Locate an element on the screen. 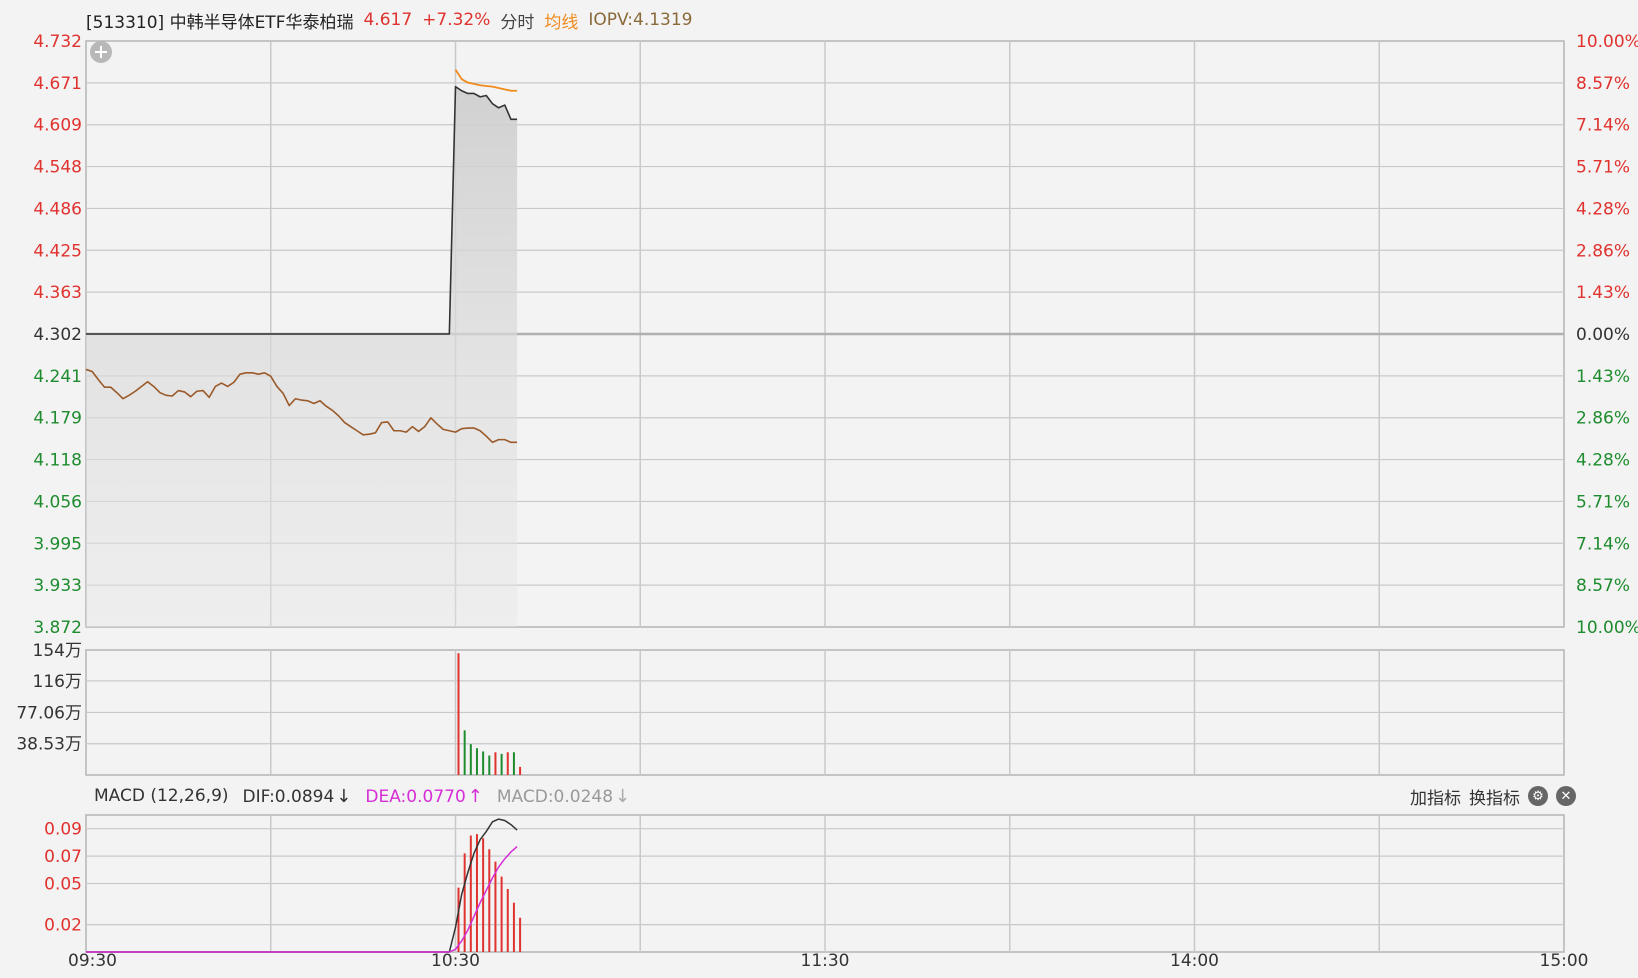  dif-text: DIF:0.0894 is located at coordinates (288, 796).